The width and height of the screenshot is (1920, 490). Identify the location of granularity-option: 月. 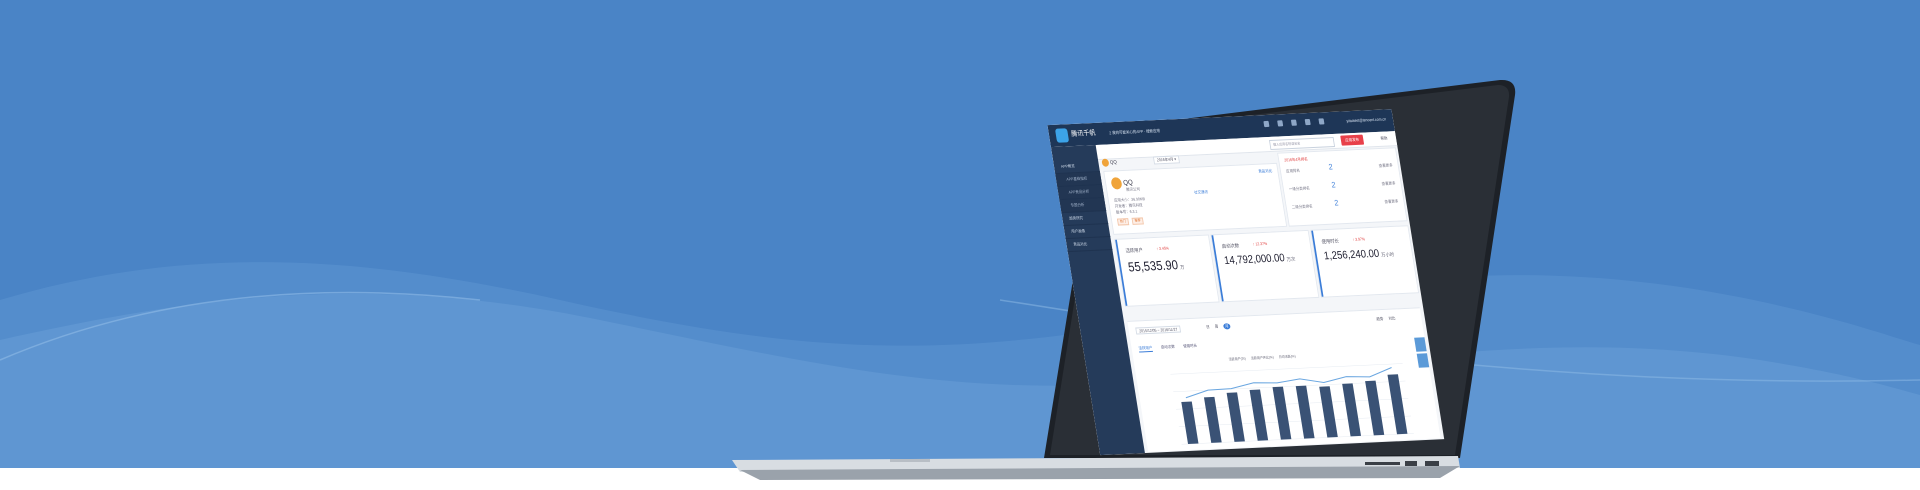
(1226, 326).